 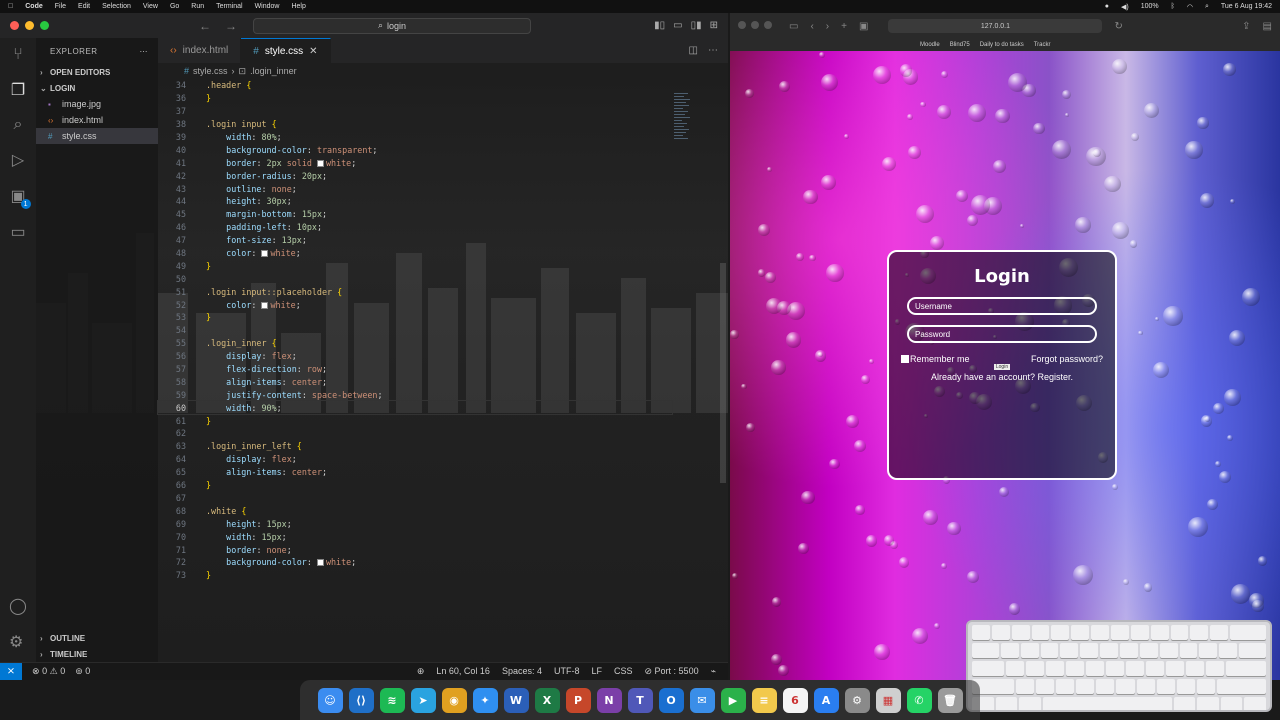 What do you see at coordinates (713, 671) in the screenshot?
I see `notifications-icon: ⌁` at bounding box center [713, 671].